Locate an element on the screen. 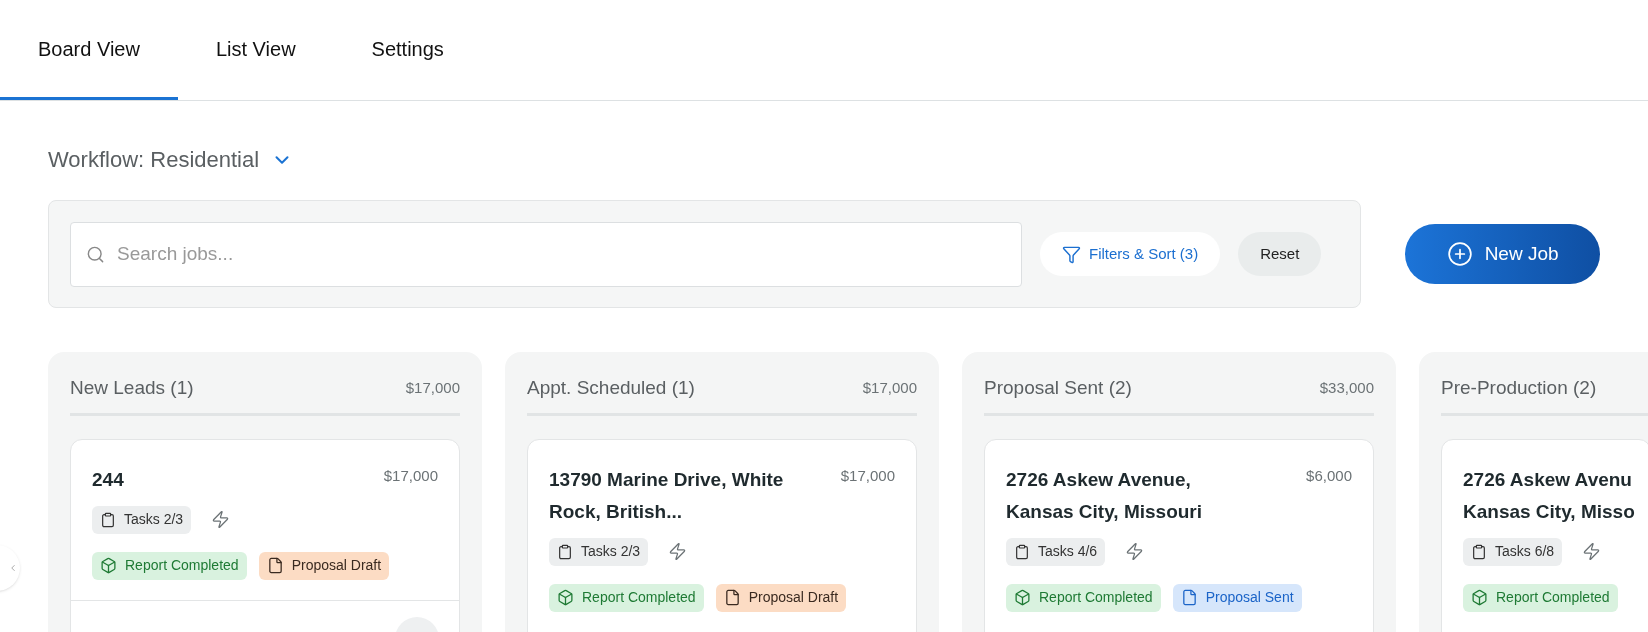  tasks-badge: Tasks 4/6 is located at coordinates (1056, 551).